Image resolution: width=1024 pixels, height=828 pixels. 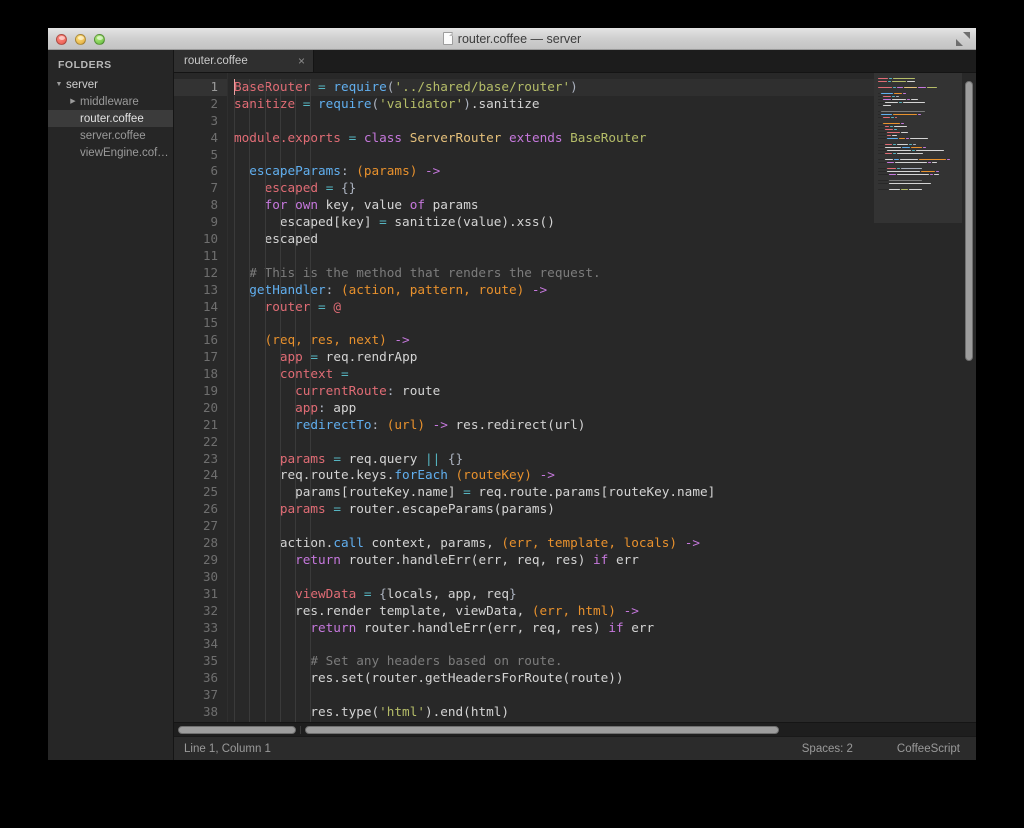 What do you see at coordinates (554, 188) in the screenshot?
I see `code-line: escaped = {}` at bounding box center [554, 188].